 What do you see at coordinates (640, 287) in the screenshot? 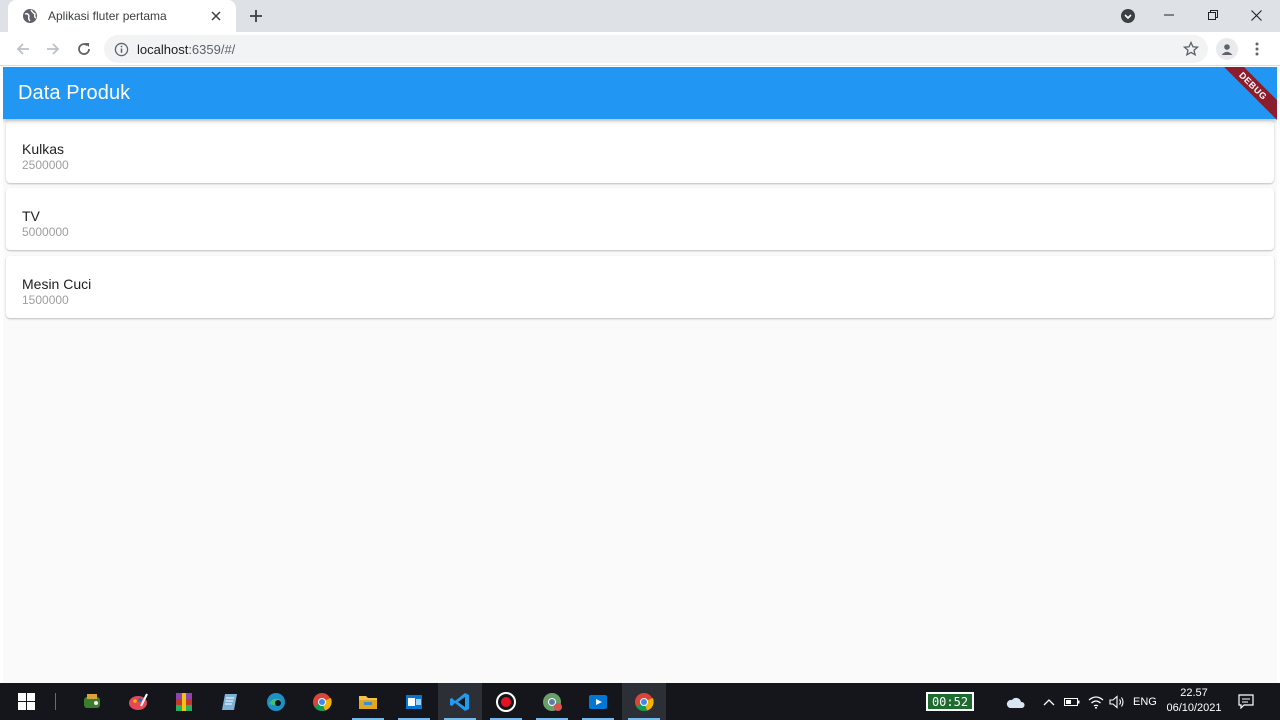
I see `list-item: Mesin Cuci 1500000` at bounding box center [640, 287].